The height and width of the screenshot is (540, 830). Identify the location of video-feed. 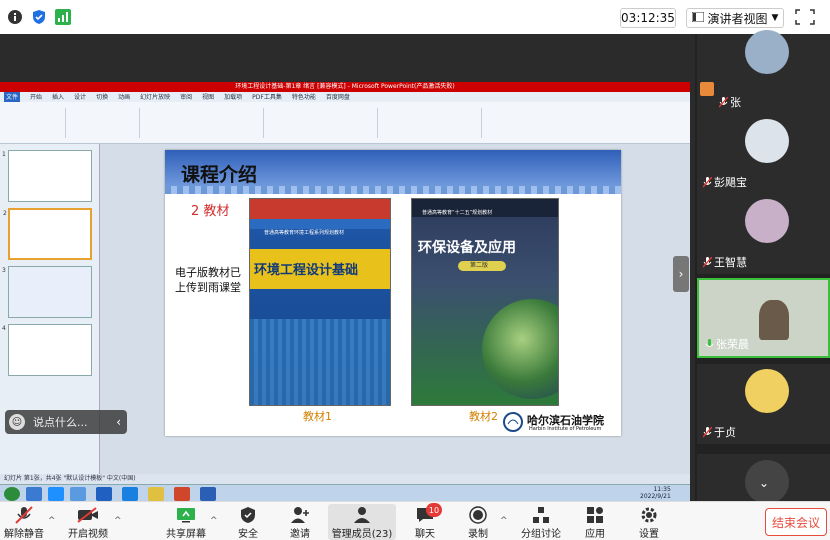
(774, 320).